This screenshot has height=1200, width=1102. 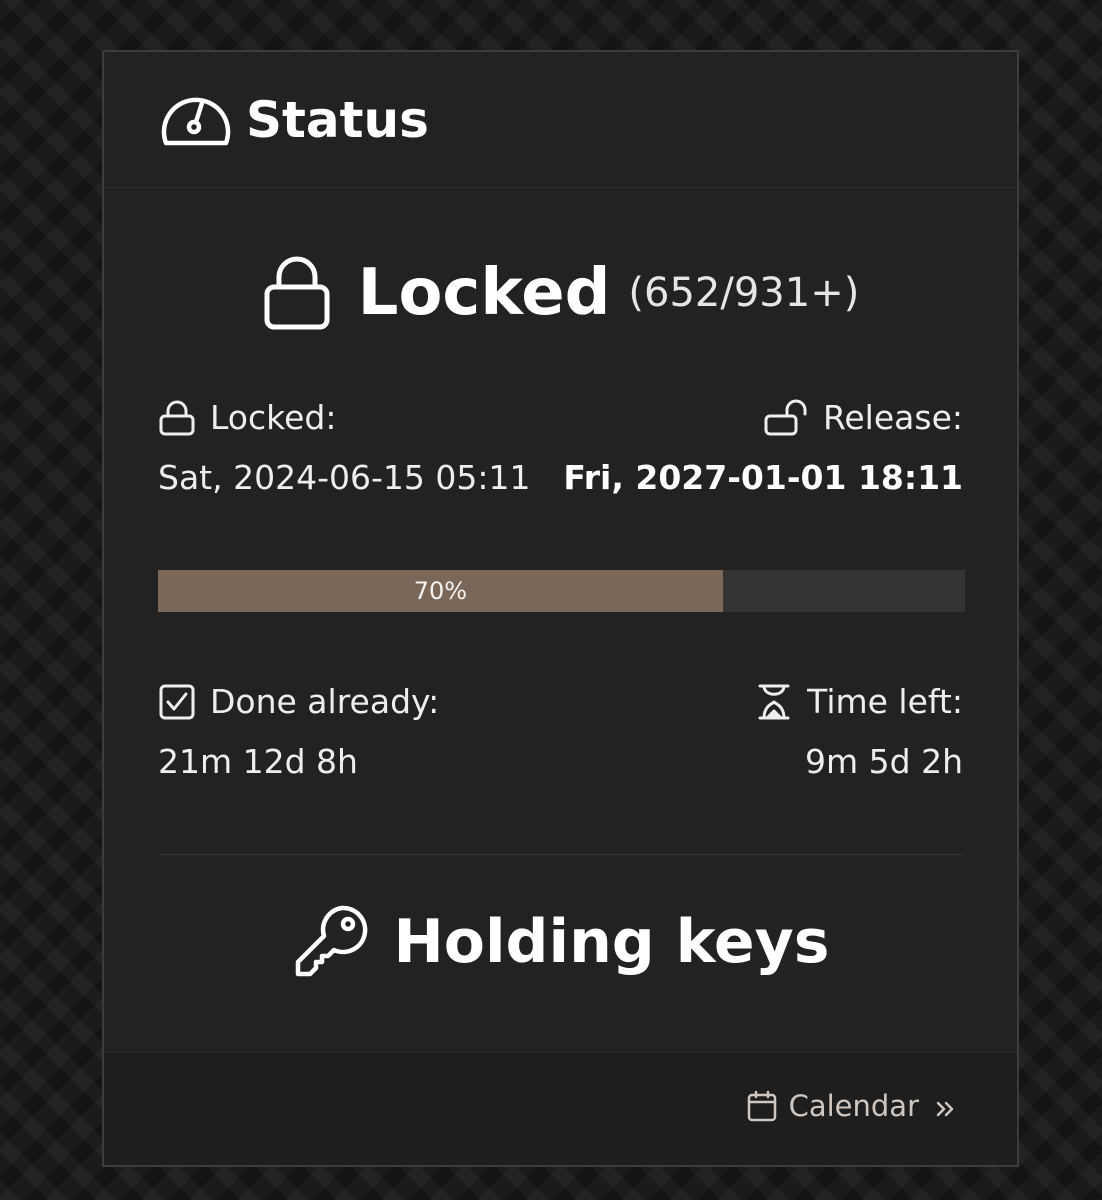 I want to click on calendar-label: Calendar, so click(x=853, y=1106).